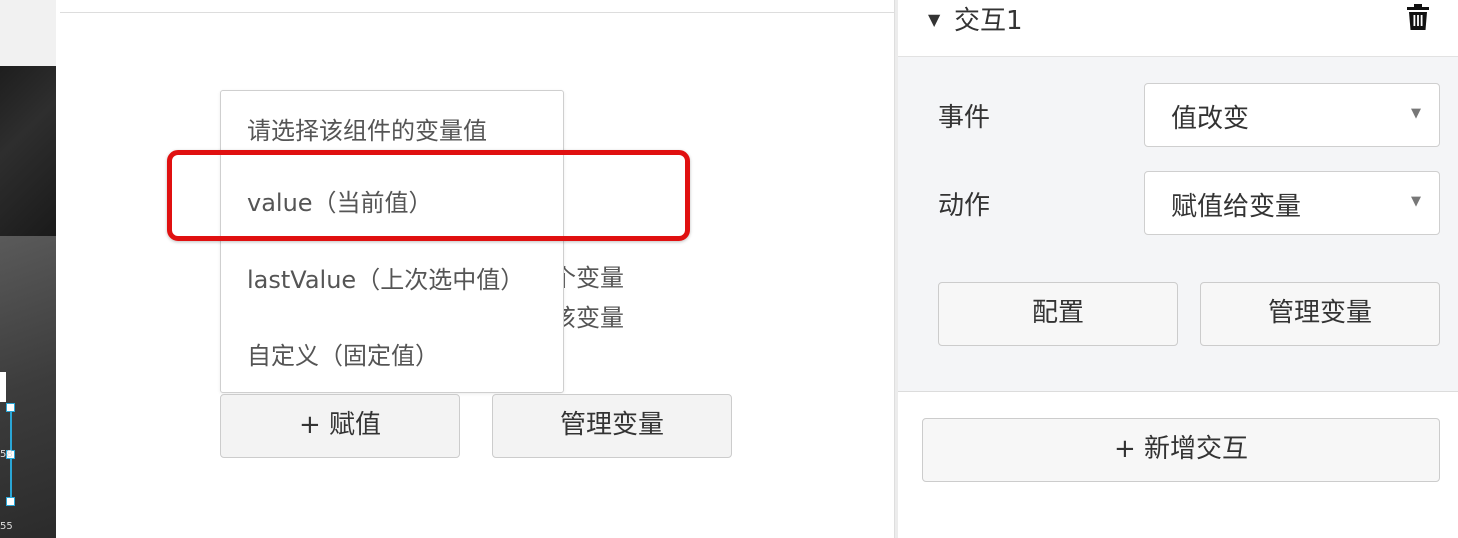 This screenshot has height=538, width=1458. Describe the element at coordinates (1418, 19) in the screenshot. I see `trash-icon` at that location.